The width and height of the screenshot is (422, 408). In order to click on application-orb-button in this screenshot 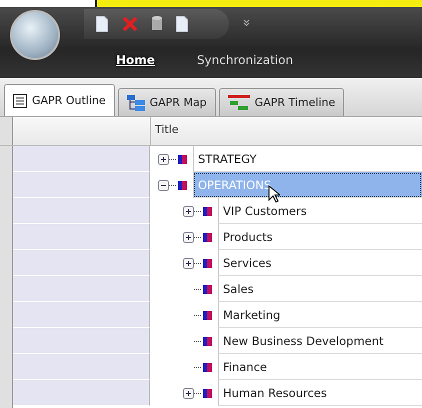, I will do `click(35, 35)`.